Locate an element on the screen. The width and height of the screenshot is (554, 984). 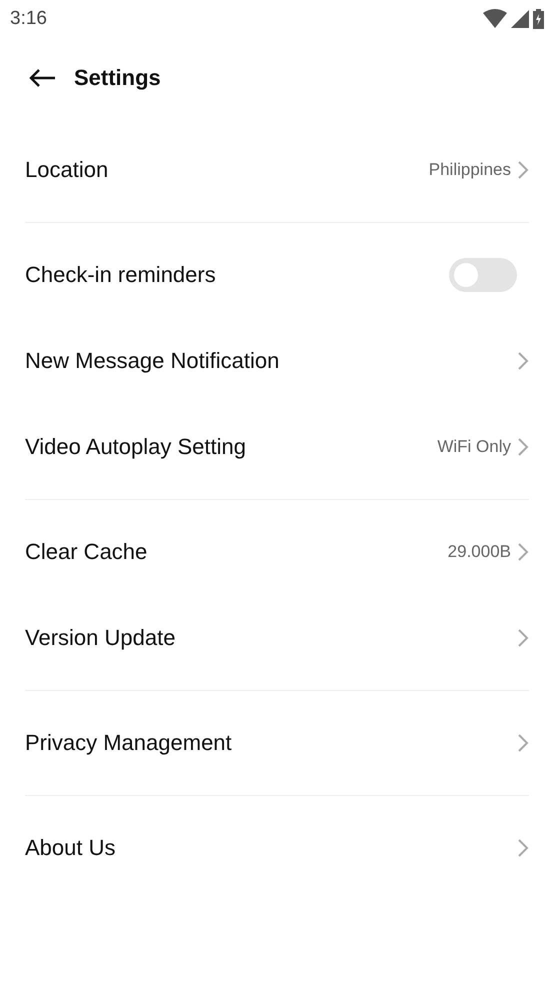
status-time: 3:16 is located at coordinates (28, 19).